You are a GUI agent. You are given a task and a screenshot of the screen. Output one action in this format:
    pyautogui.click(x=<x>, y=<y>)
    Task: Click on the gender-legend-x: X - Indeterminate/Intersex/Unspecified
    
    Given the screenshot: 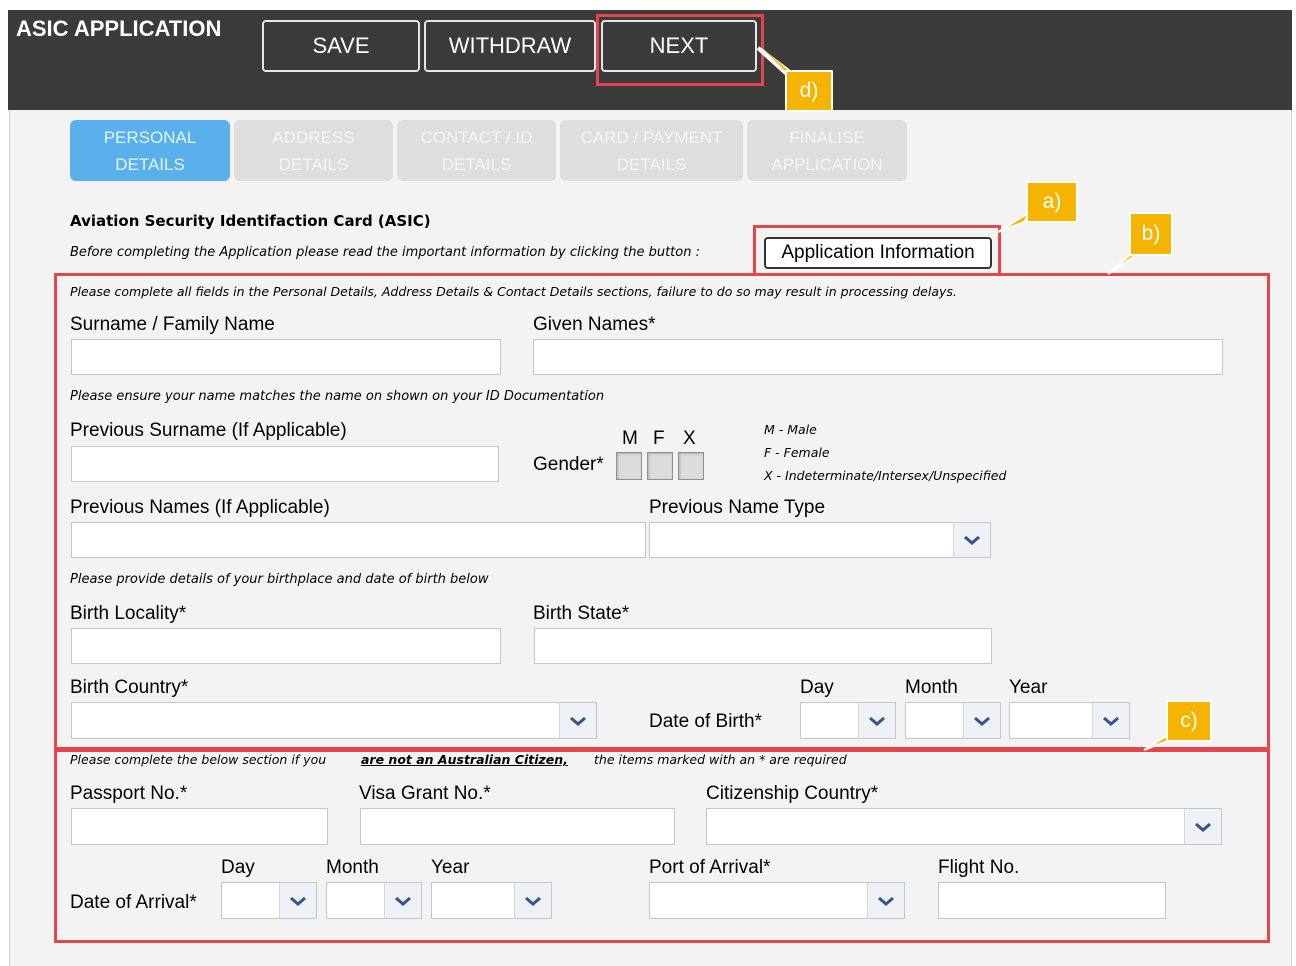 What is the action you would take?
    pyautogui.click(x=885, y=475)
    